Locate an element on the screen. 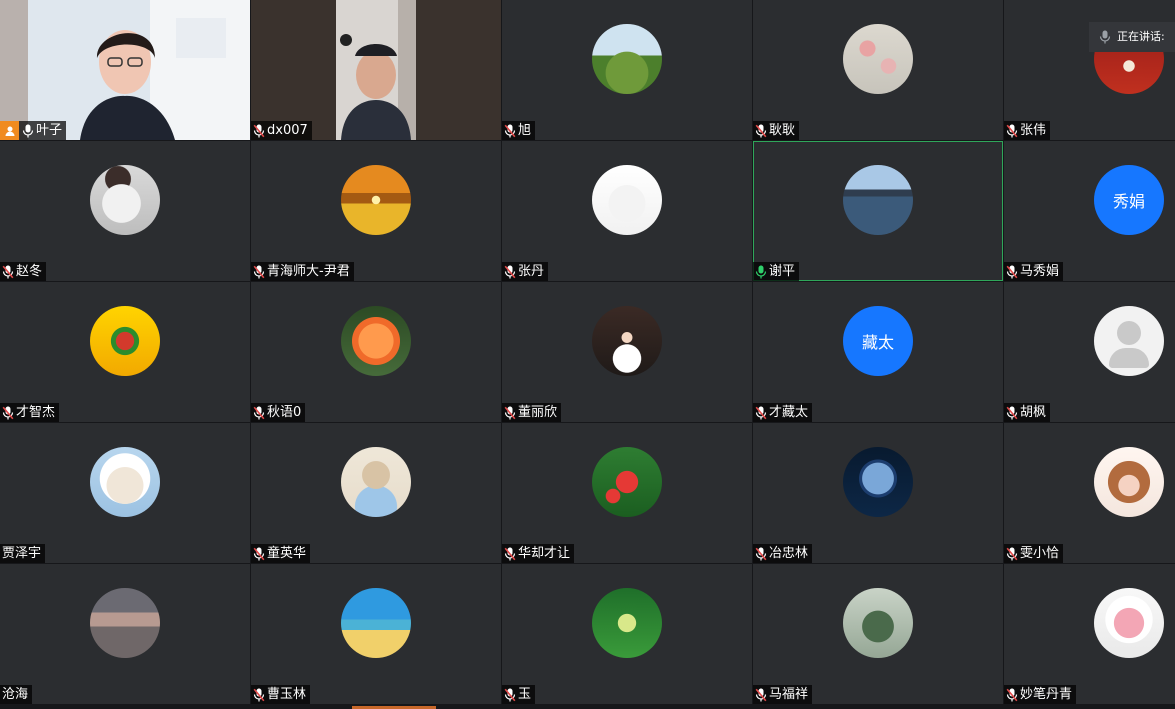 The image size is (1175, 709). participant-nameplate: 秋语0 is located at coordinates (278, 412).